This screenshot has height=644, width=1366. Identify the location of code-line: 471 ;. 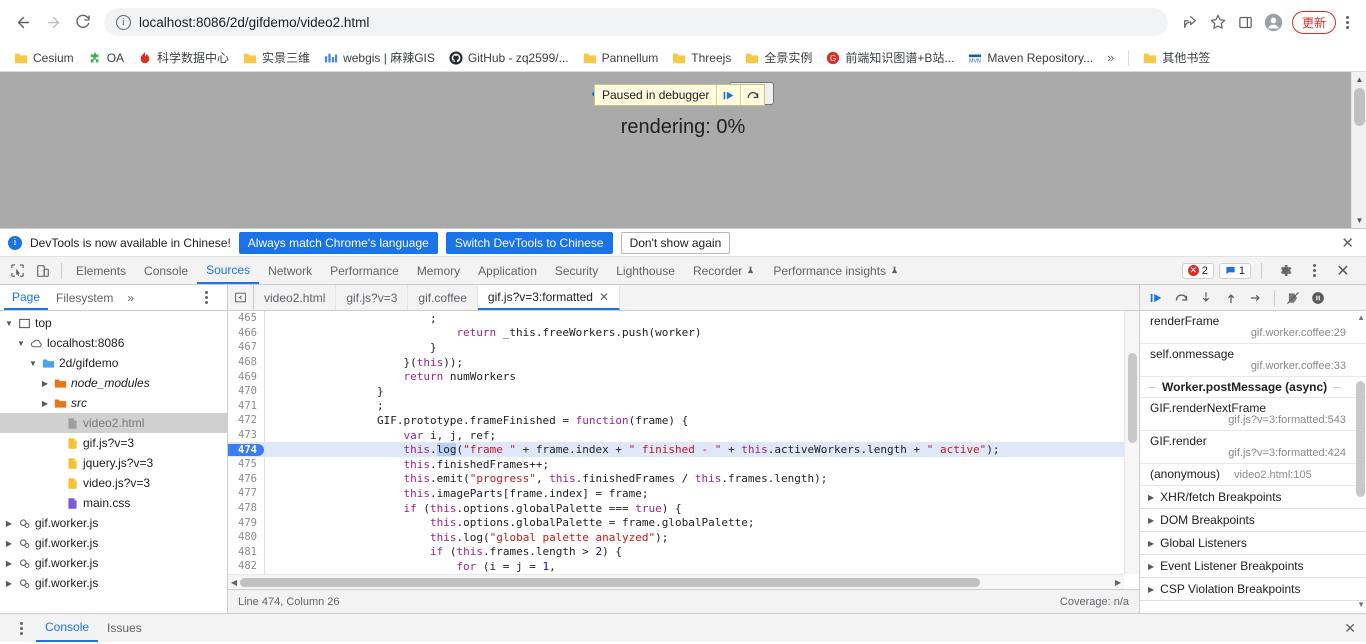
(676, 406).